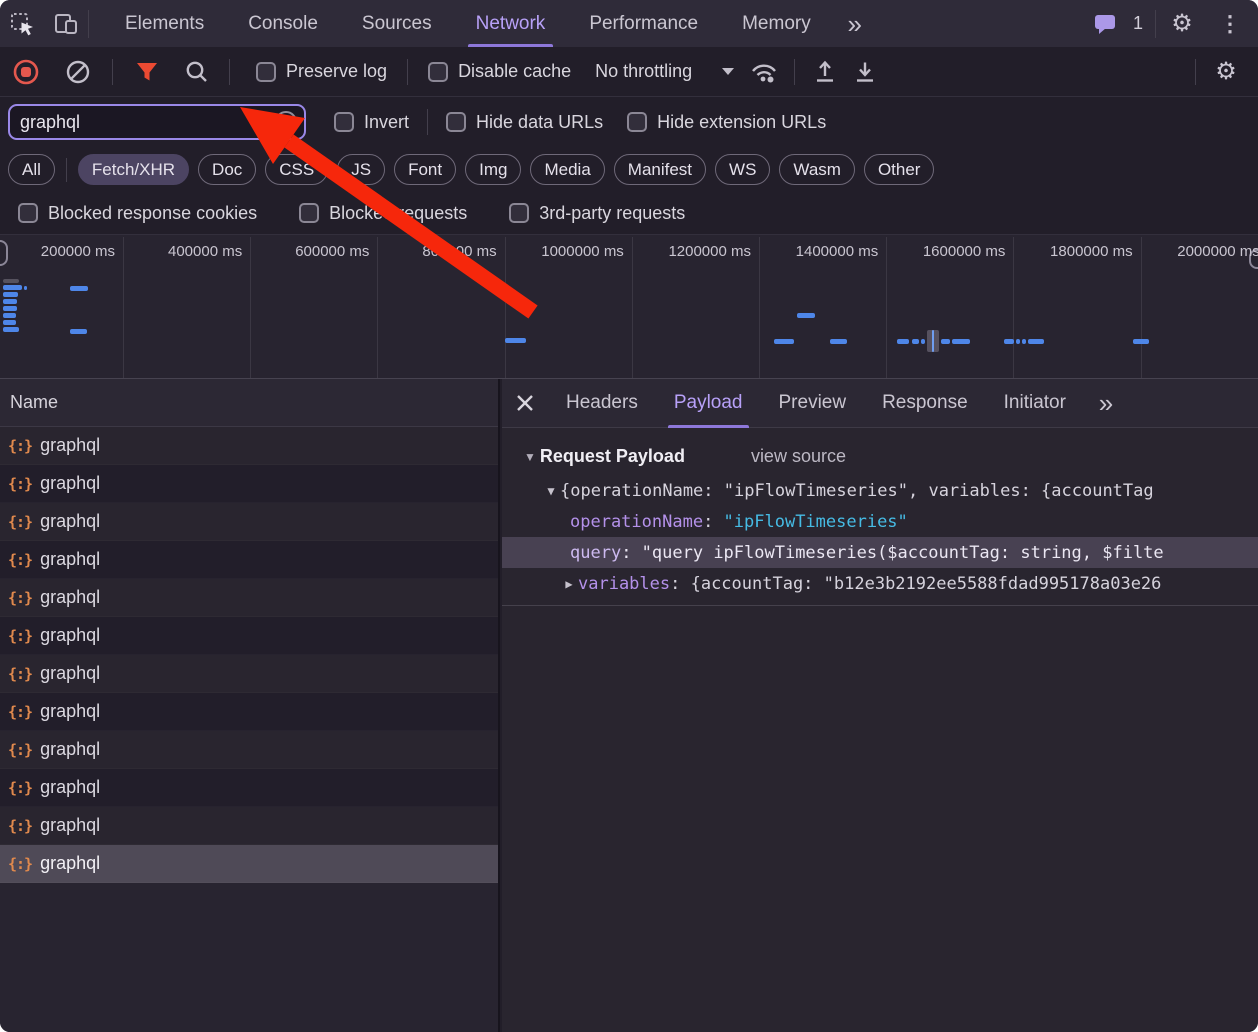  I want to click on details-tab-headers: Headers, so click(602, 403).